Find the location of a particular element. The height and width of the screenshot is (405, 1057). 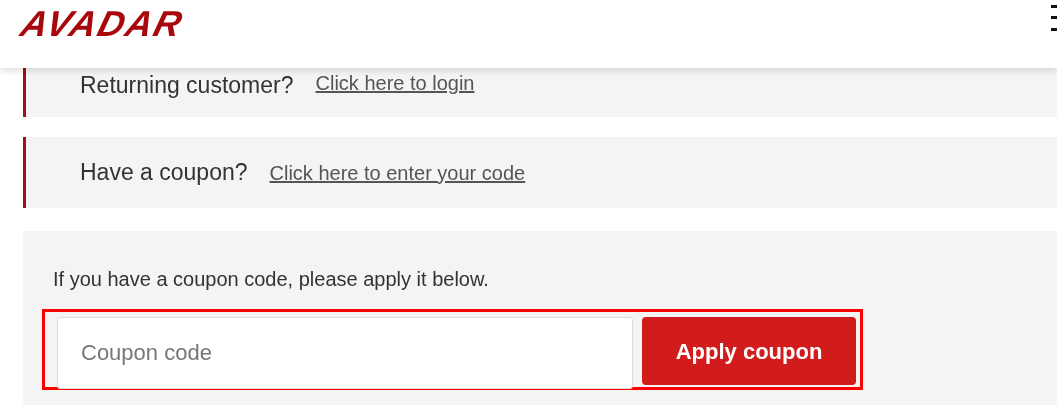

notice-link: Click here to login is located at coordinates (395, 83).